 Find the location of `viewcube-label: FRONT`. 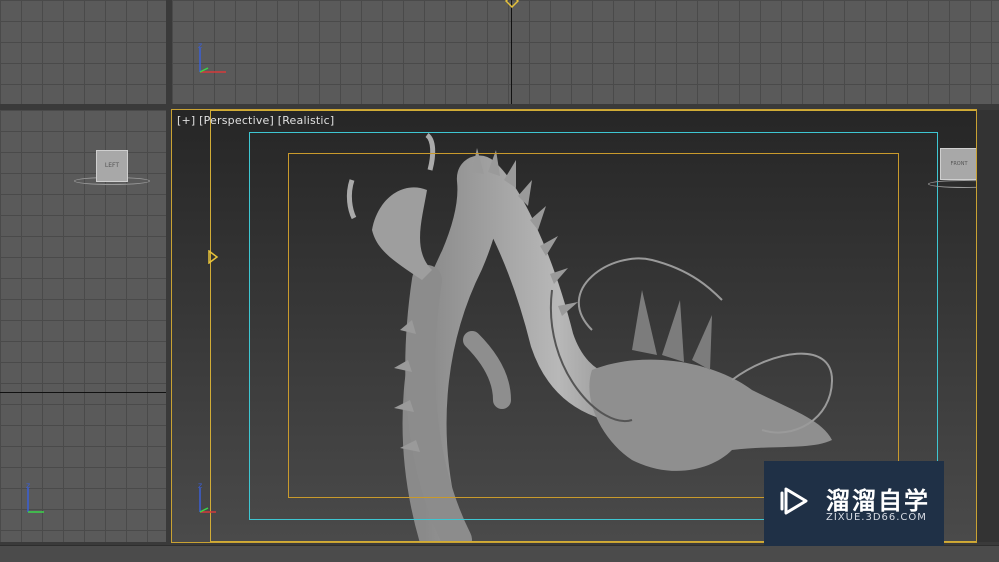

viewcube-label: FRONT is located at coordinates (959, 164).